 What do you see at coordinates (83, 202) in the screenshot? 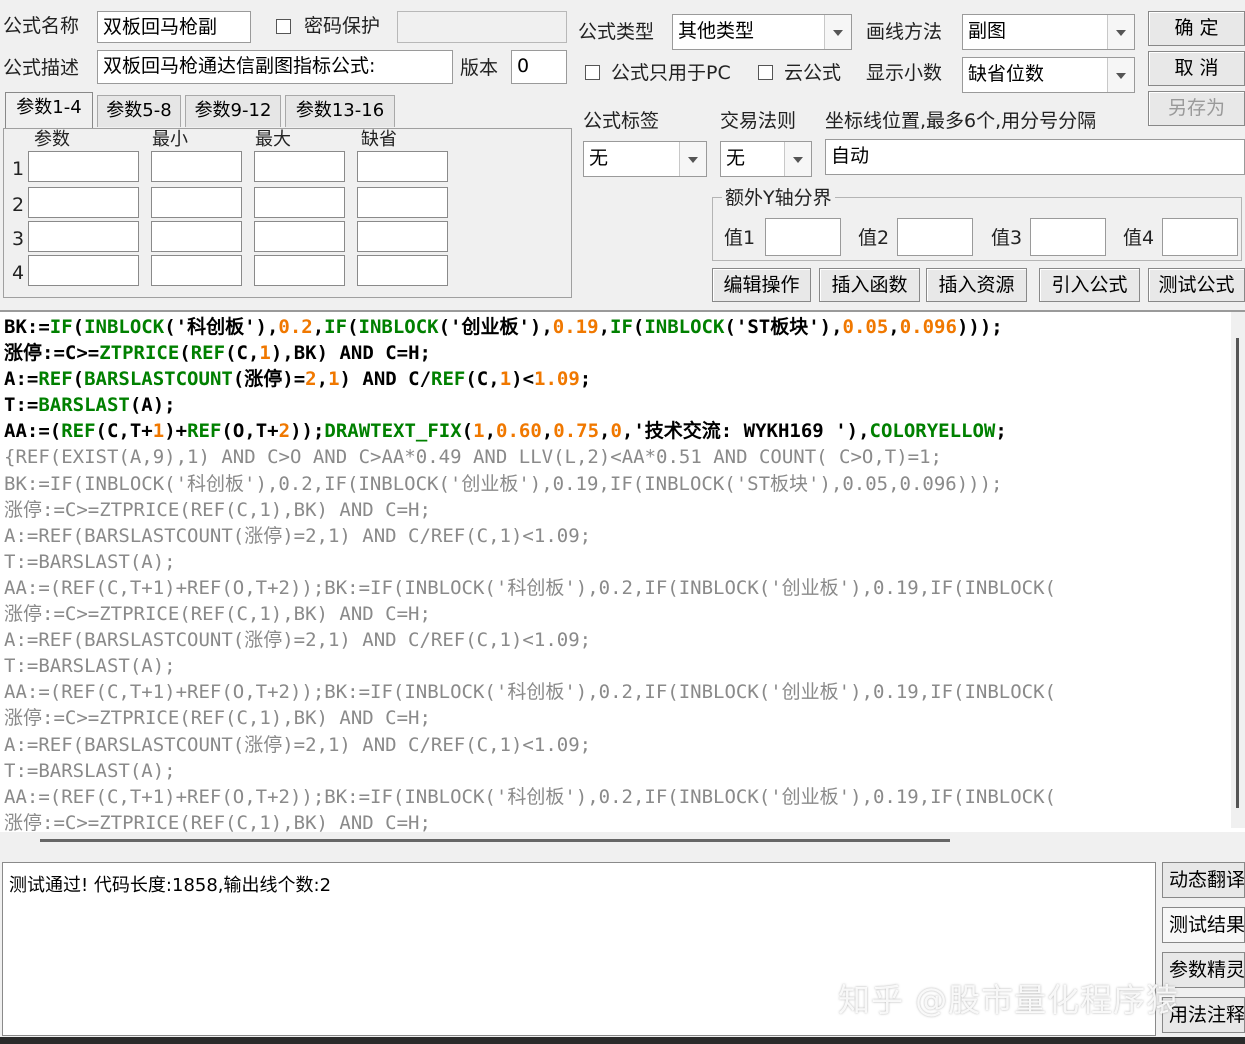
I see `param-2-name` at bounding box center [83, 202].